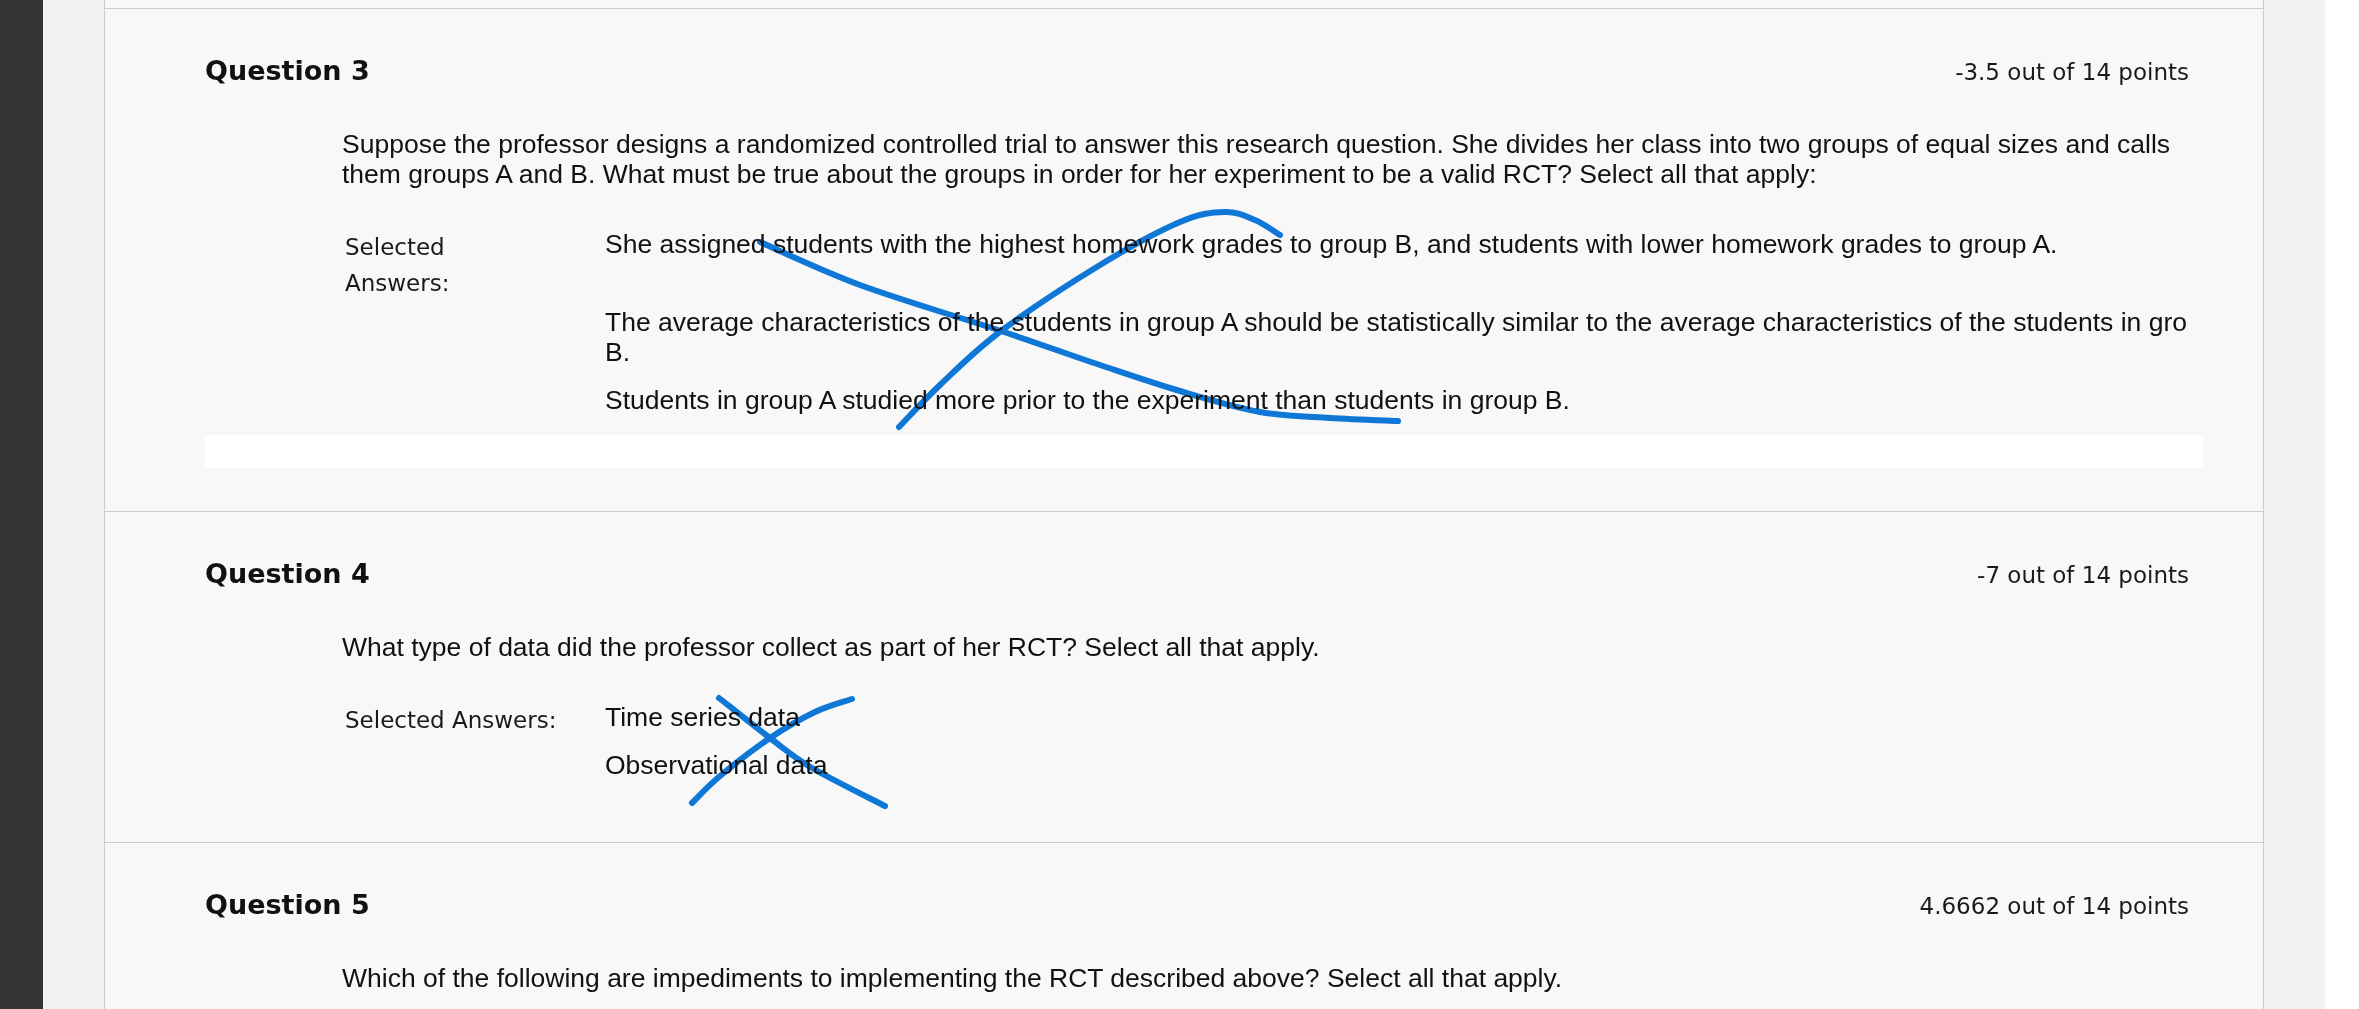 Image resolution: width=2359 pixels, height=1009 pixels. Describe the element at coordinates (287, 574) in the screenshot. I see `question-title: Question 4` at that location.